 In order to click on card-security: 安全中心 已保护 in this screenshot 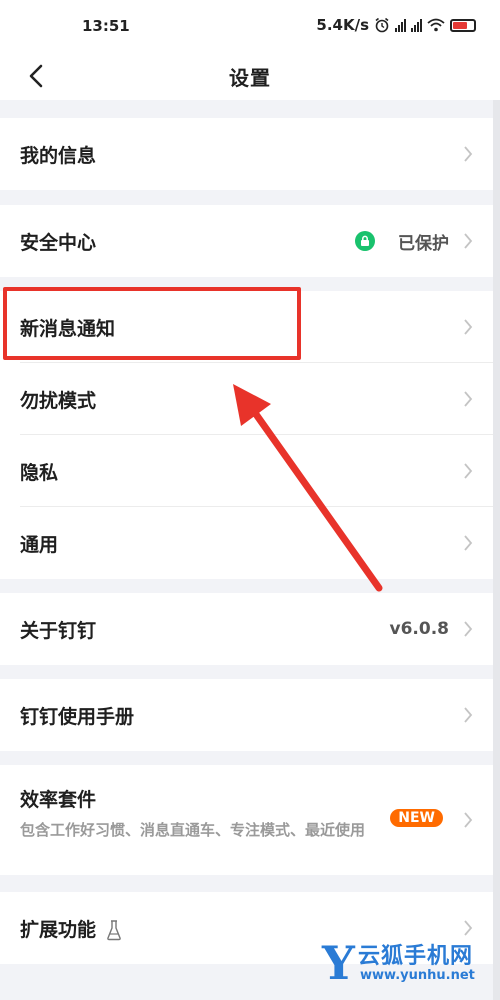, I will do `click(246, 241)`.